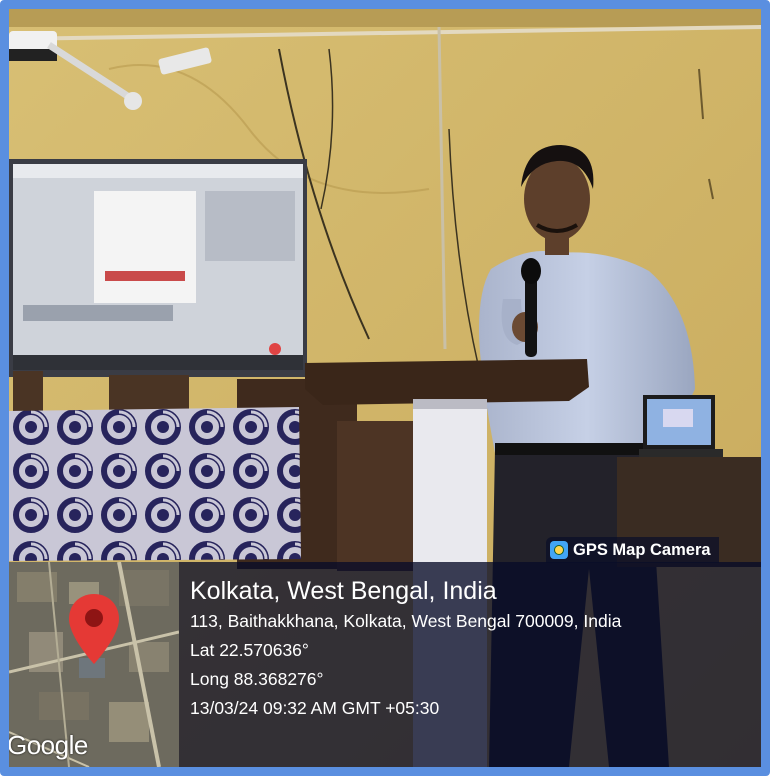 This screenshot has width=770, height=776. Describe the element at coordinates (642, 549) in the screenshot. I see `gps-map-camera-label: GPS Map Camera` at that location.